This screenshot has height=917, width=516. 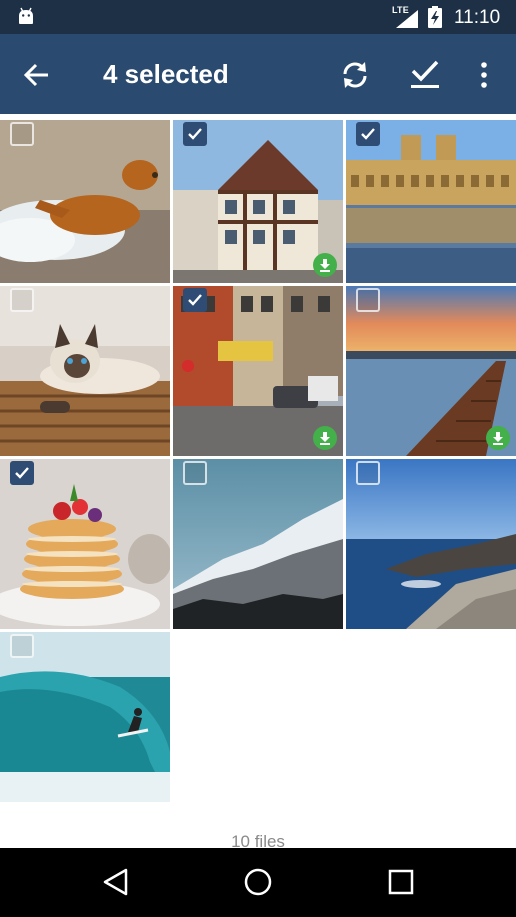 What do you see at coordinates (425, 73) in the screenshot?
I see `select-all-icon` at bounding box center [425, 73].